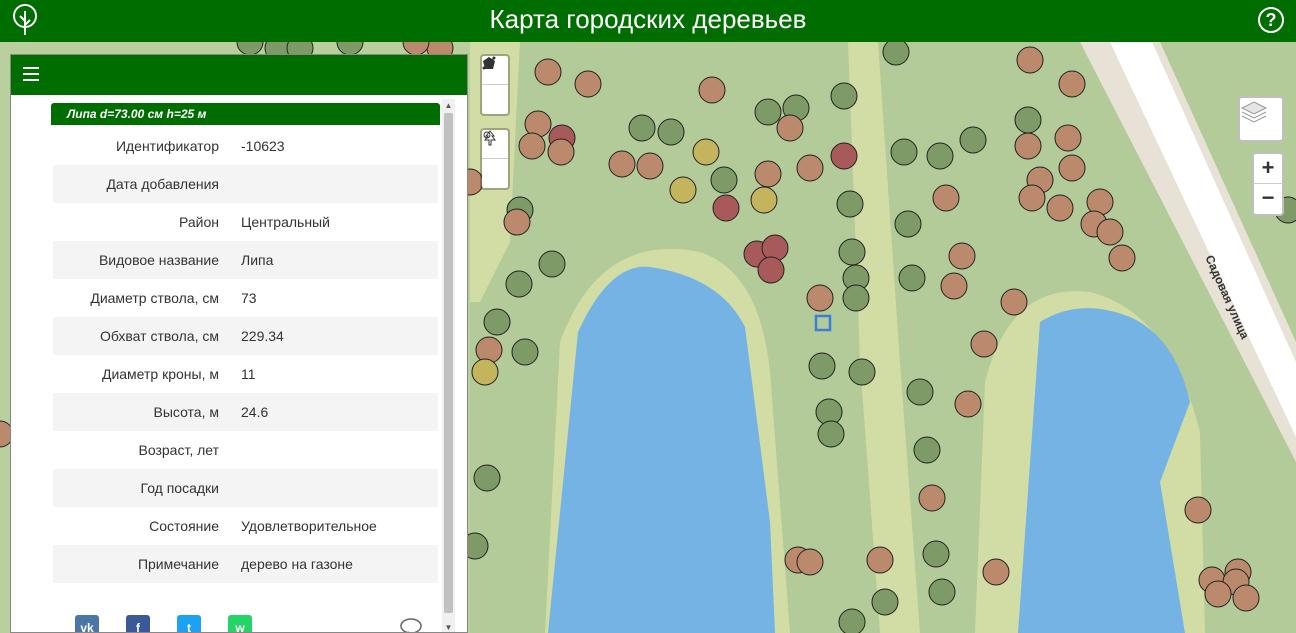 This screenshot has height=633, width=1296. I want to click on attribute-value: 229.34, so click(262, 336).